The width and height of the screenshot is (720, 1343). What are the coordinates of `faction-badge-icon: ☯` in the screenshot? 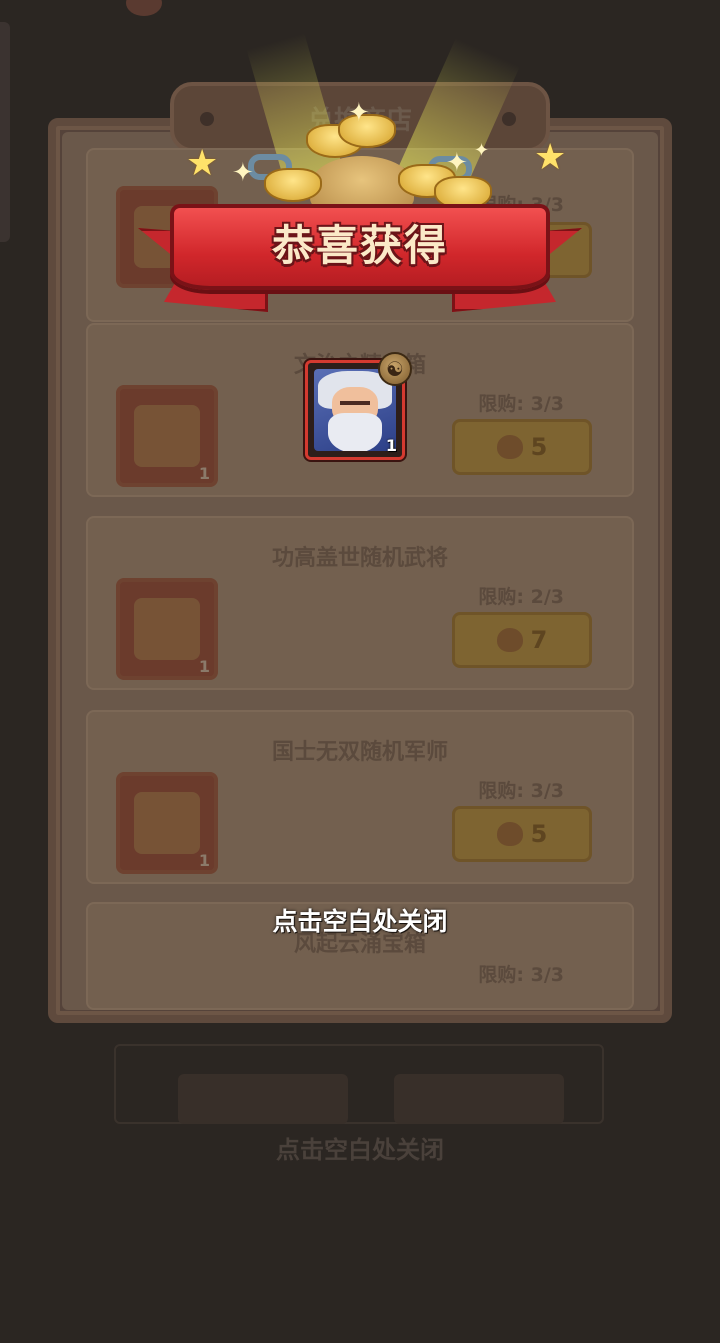 It's located at (395, 369).